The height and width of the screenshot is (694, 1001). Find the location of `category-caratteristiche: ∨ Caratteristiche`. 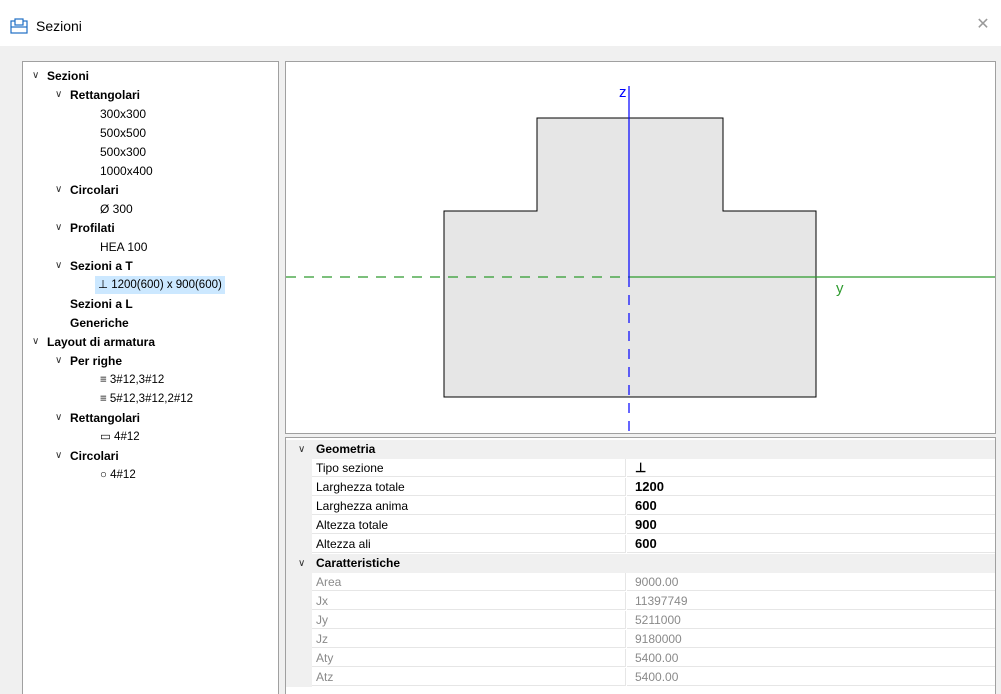

category-caratteristiche: ∨ Caratteristiche is located at coordinates (640, 563).